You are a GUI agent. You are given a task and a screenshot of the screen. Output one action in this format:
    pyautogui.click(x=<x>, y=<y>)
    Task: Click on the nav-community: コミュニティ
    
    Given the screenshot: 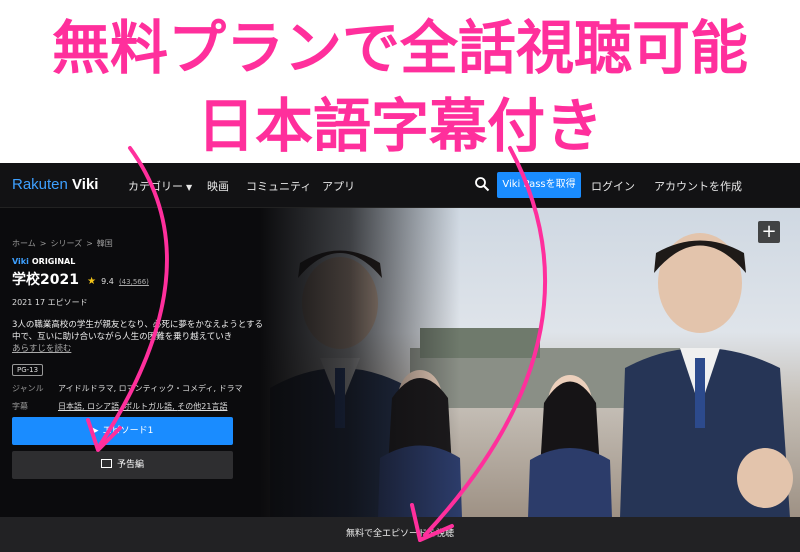 What is the action you would take?
    pyautogui.click(x=278, y=186)
    